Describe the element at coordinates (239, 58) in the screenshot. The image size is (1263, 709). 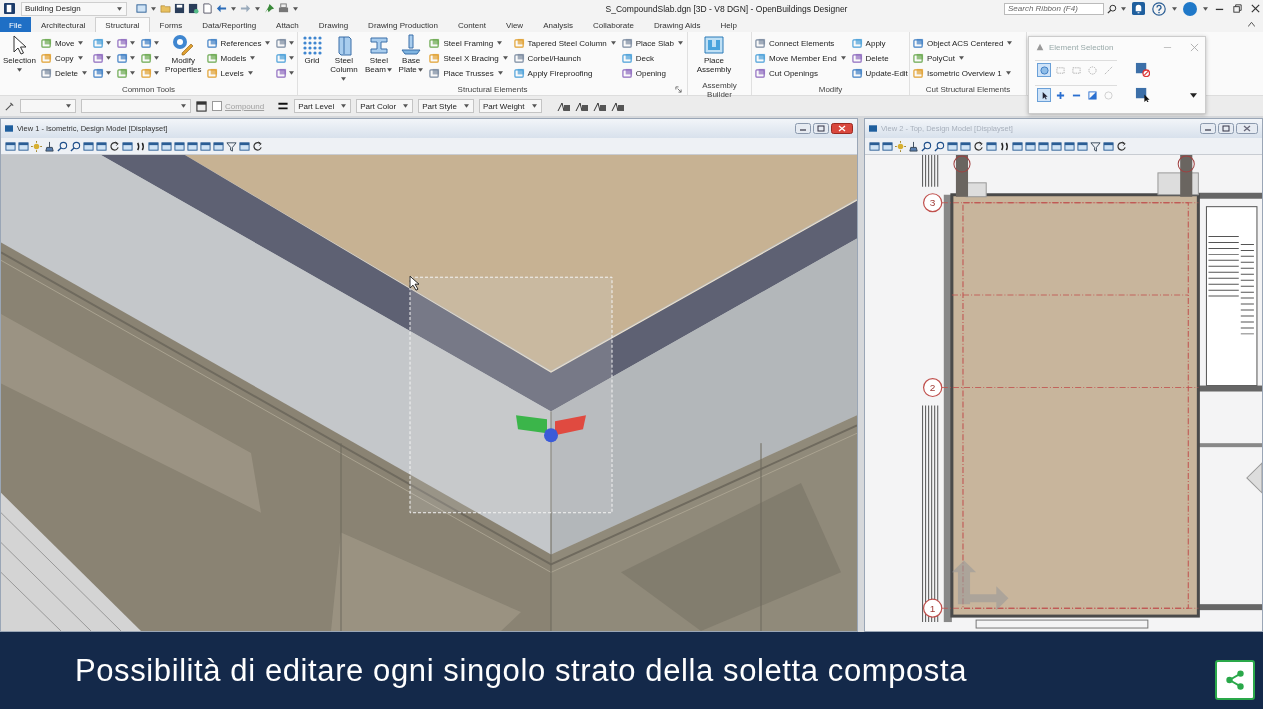
I see `ribbon-button: Models` at that location.